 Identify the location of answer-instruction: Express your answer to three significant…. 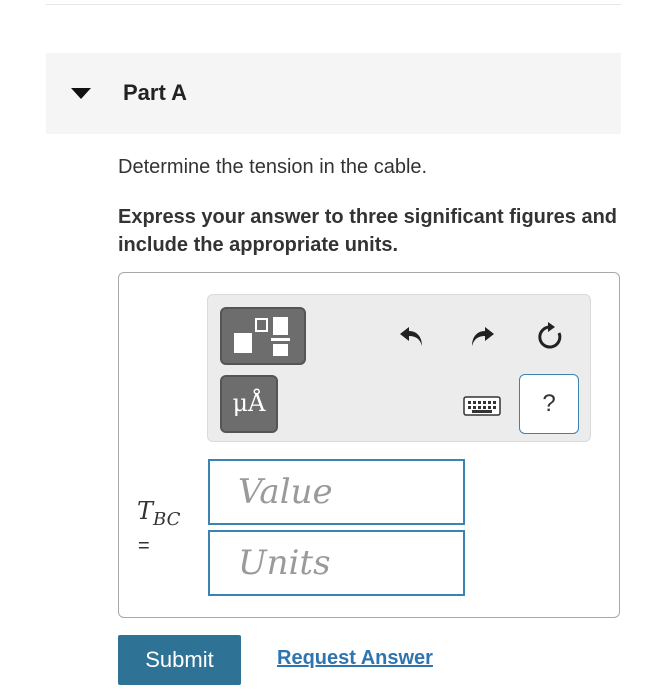
(368, 231).